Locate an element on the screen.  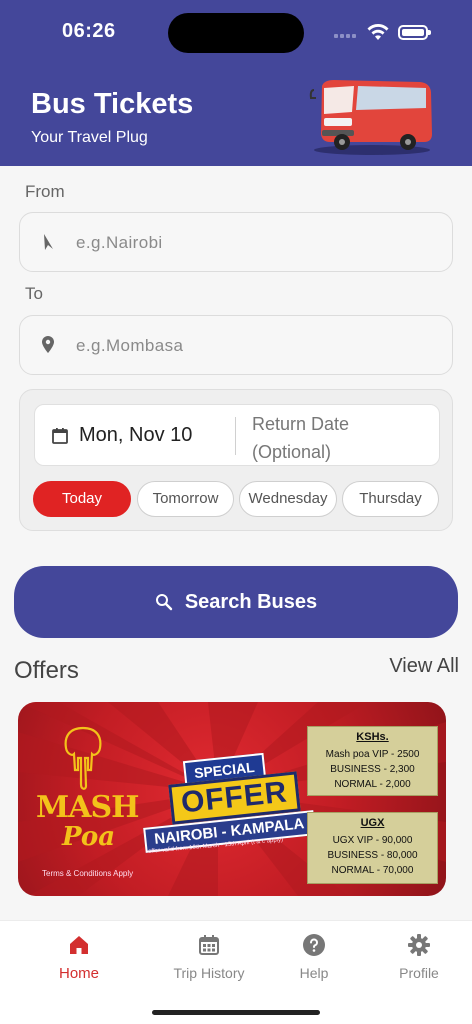
departure-date: Mon, Nov 10 is located at coordinates (135, 435).